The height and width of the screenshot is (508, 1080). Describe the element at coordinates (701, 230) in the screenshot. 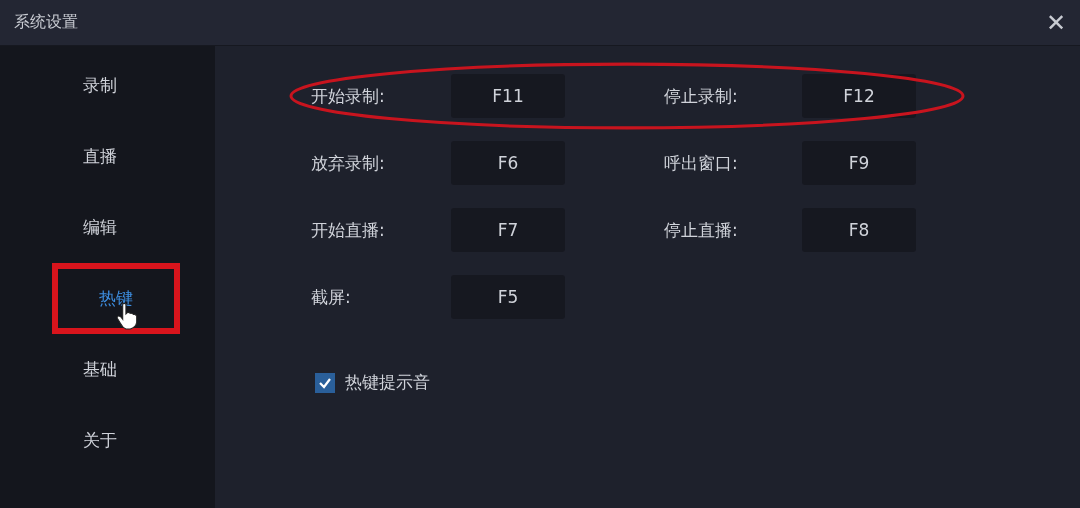

I see `hotkey-label: 停止直播:` at that location.